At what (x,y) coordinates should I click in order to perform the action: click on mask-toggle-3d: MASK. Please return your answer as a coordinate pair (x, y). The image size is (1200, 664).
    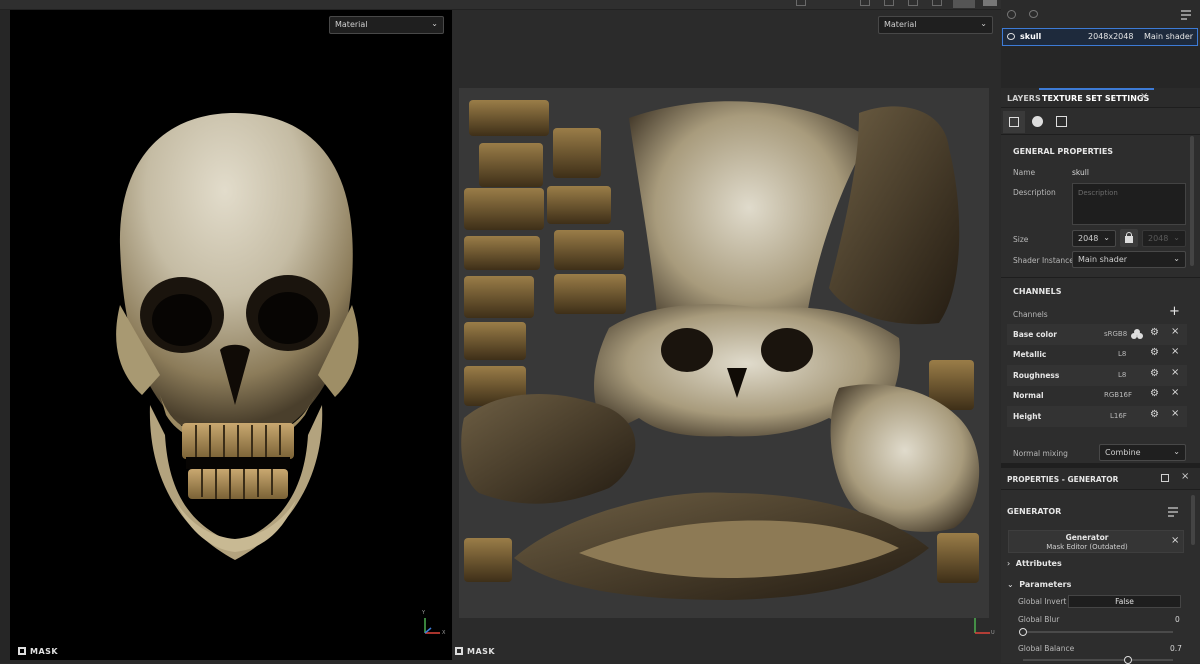
    Looking at the image, I should click on (38, 651).